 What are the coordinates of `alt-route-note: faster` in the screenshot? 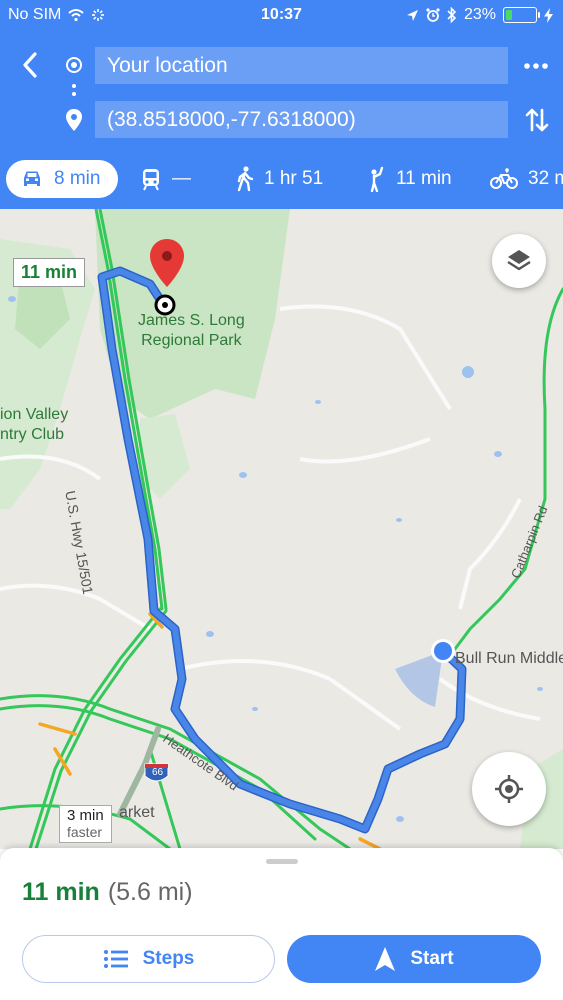 It's located at (85, 832).